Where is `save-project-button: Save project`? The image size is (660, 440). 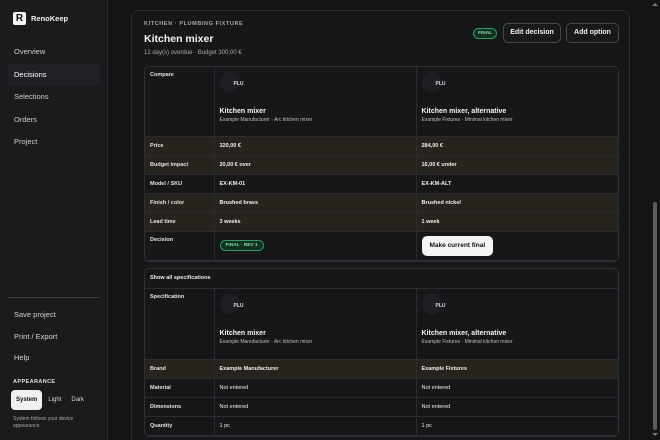
save-project-button: Save project is located at coordinates (54, 315).